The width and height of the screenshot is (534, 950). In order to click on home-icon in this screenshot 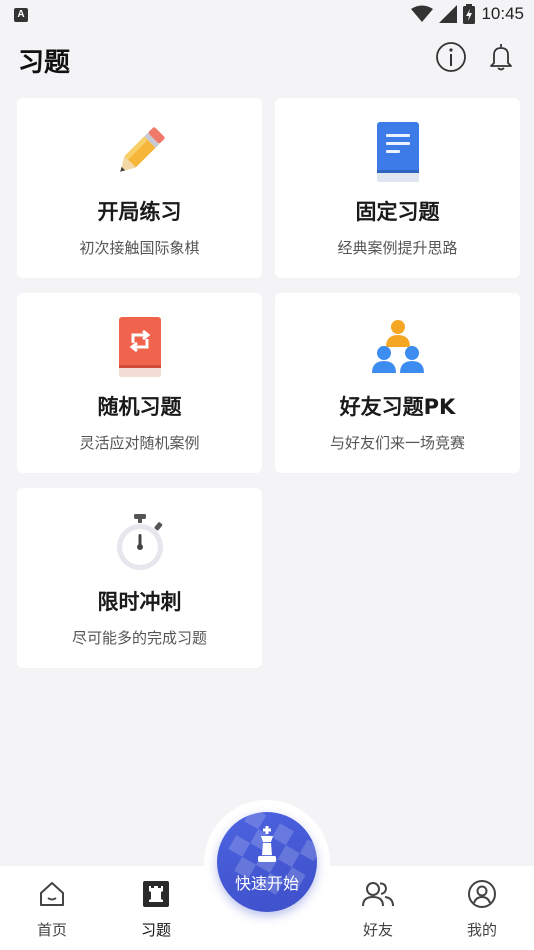, I will do `click(52, 894)`.